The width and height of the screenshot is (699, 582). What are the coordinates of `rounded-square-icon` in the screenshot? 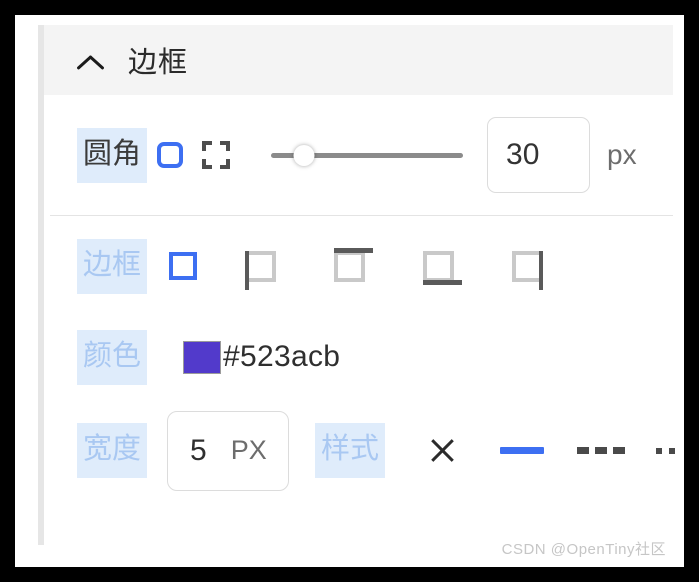 It's located at (170, 155).